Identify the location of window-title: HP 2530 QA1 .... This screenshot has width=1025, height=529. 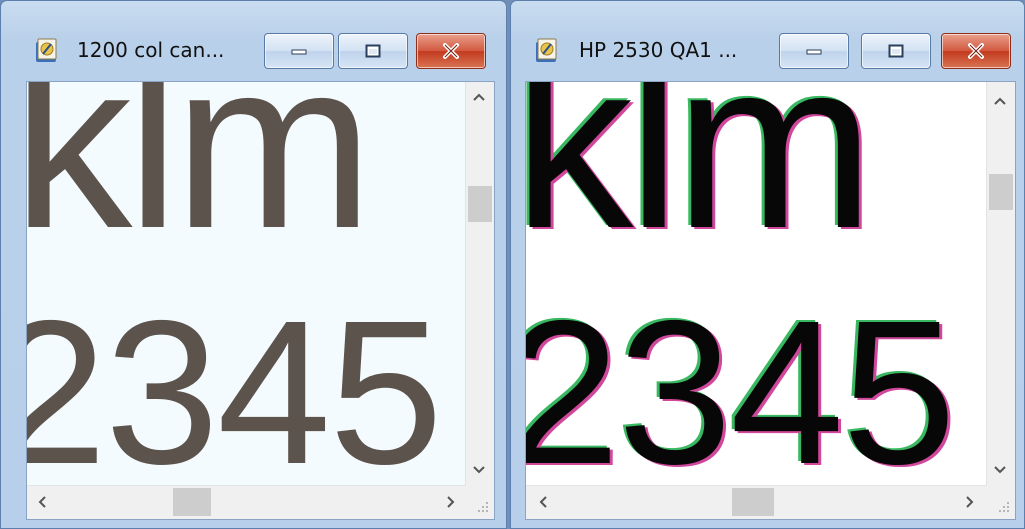
(658, 50).